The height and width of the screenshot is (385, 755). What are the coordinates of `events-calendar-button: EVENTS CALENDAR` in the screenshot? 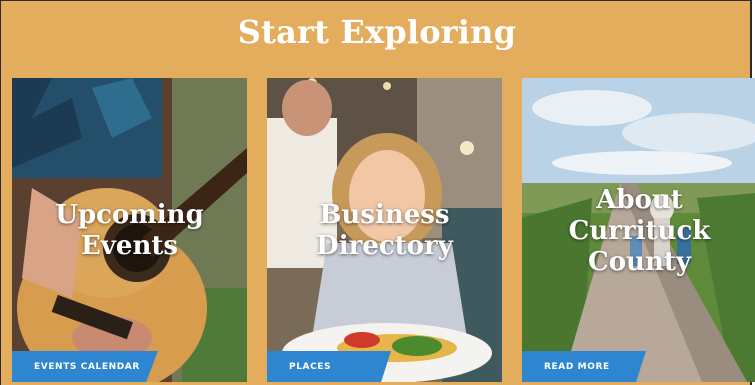 It's located at (85, 366).